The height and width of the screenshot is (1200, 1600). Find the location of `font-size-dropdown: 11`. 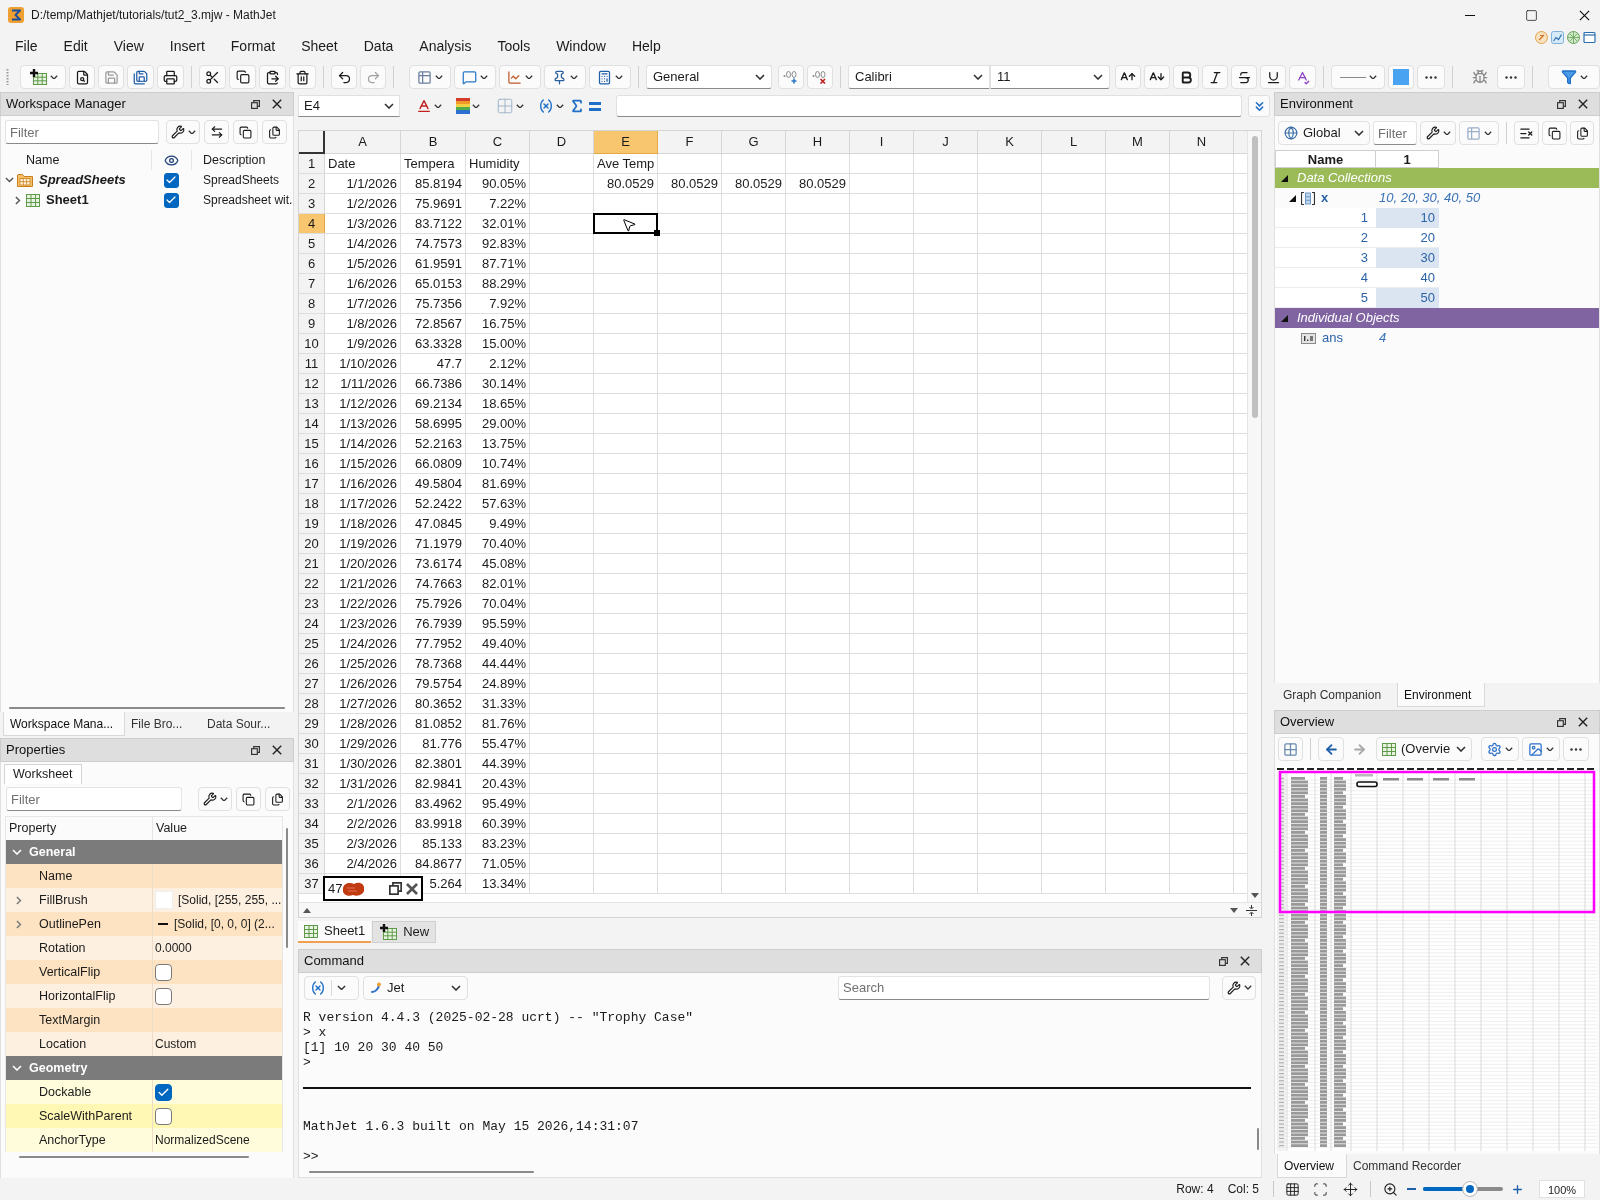

font-size-dropdown: 11 is located at coordinates (1050, 77).